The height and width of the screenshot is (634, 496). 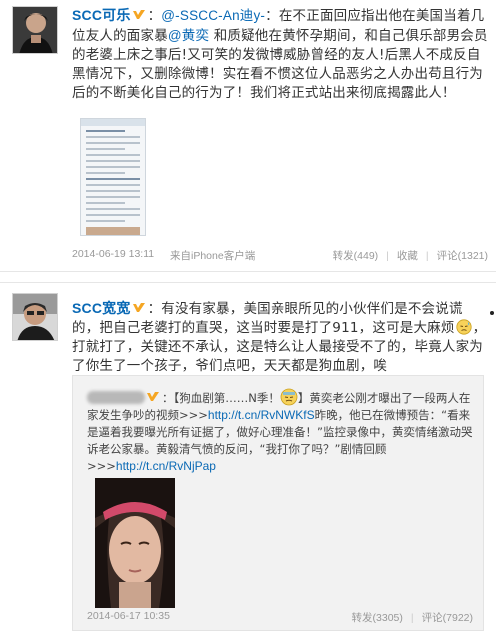 I want to click on repost-recap-link: http://t.cn/RvNjPap, so click(x=166, y=466).